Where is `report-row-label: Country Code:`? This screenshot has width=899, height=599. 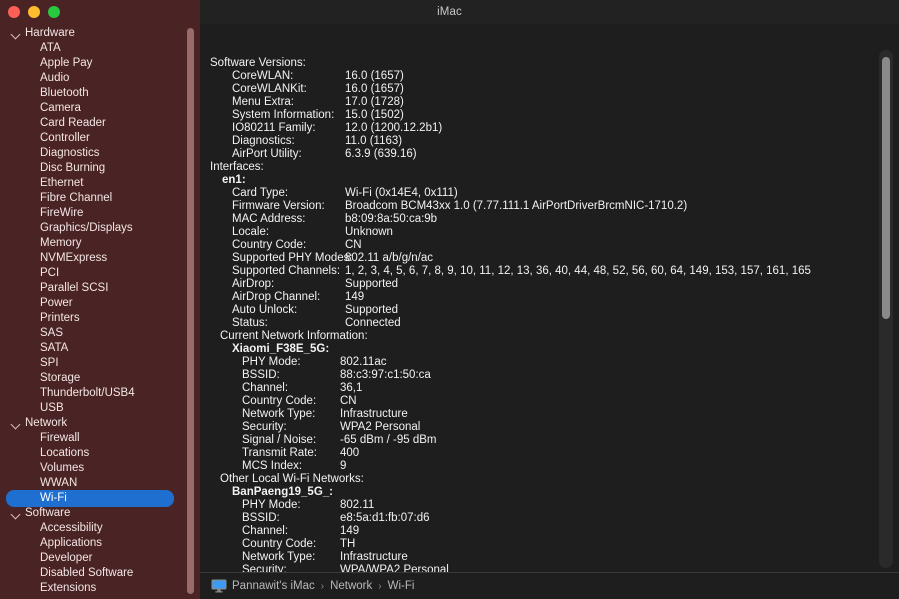 report-row-label: Country Code: is located at coordinates (269, 245).